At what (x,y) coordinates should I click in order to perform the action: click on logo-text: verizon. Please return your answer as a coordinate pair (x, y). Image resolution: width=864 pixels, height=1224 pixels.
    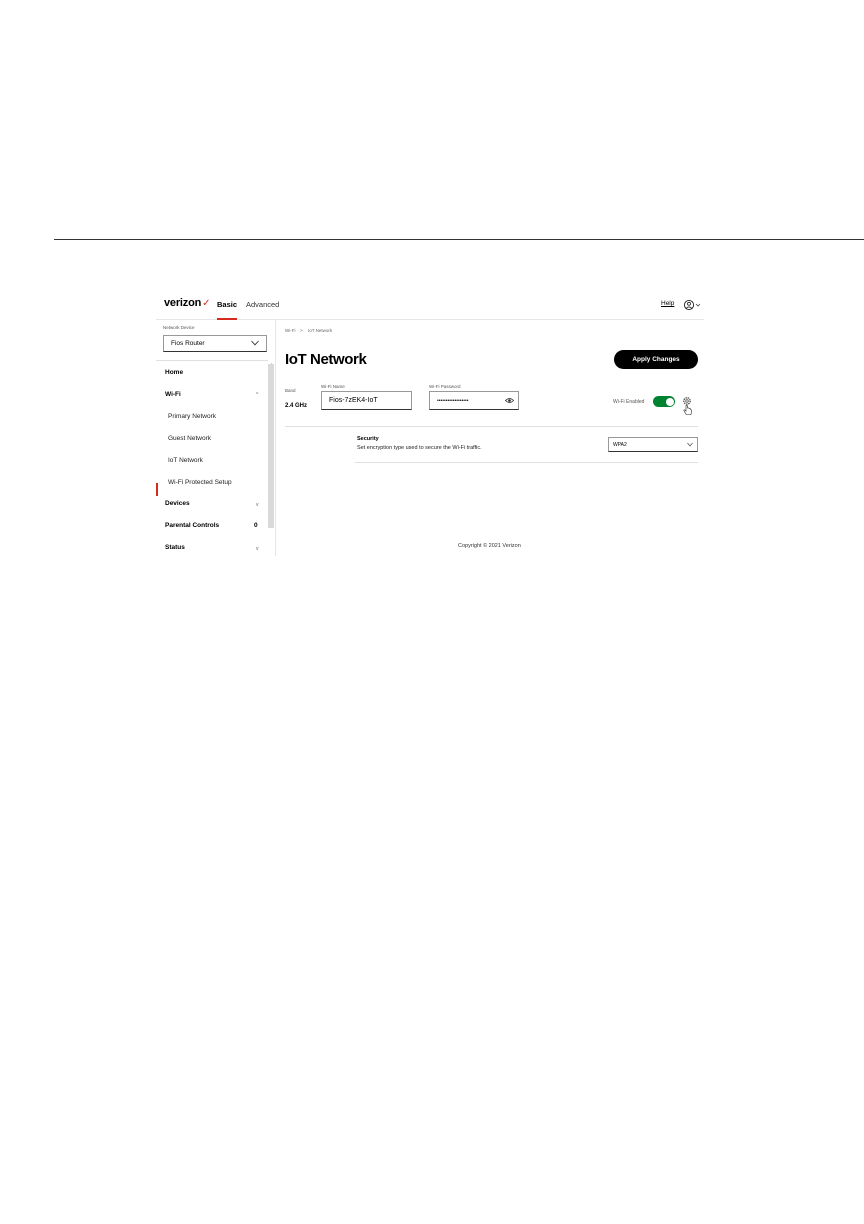
    Looking at the image, I should click on (183, 303).